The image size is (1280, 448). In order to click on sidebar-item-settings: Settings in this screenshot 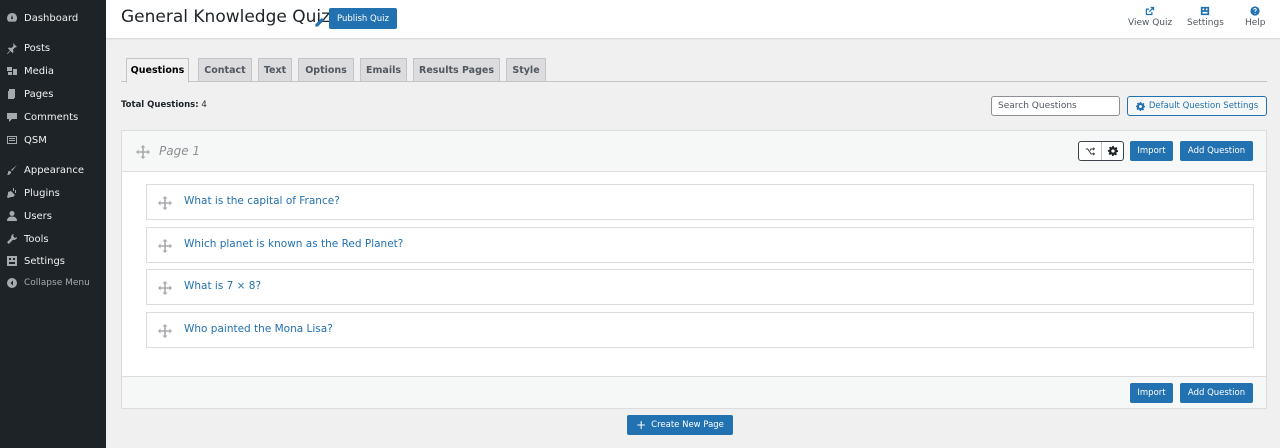, I will do `click(53, 261)`.